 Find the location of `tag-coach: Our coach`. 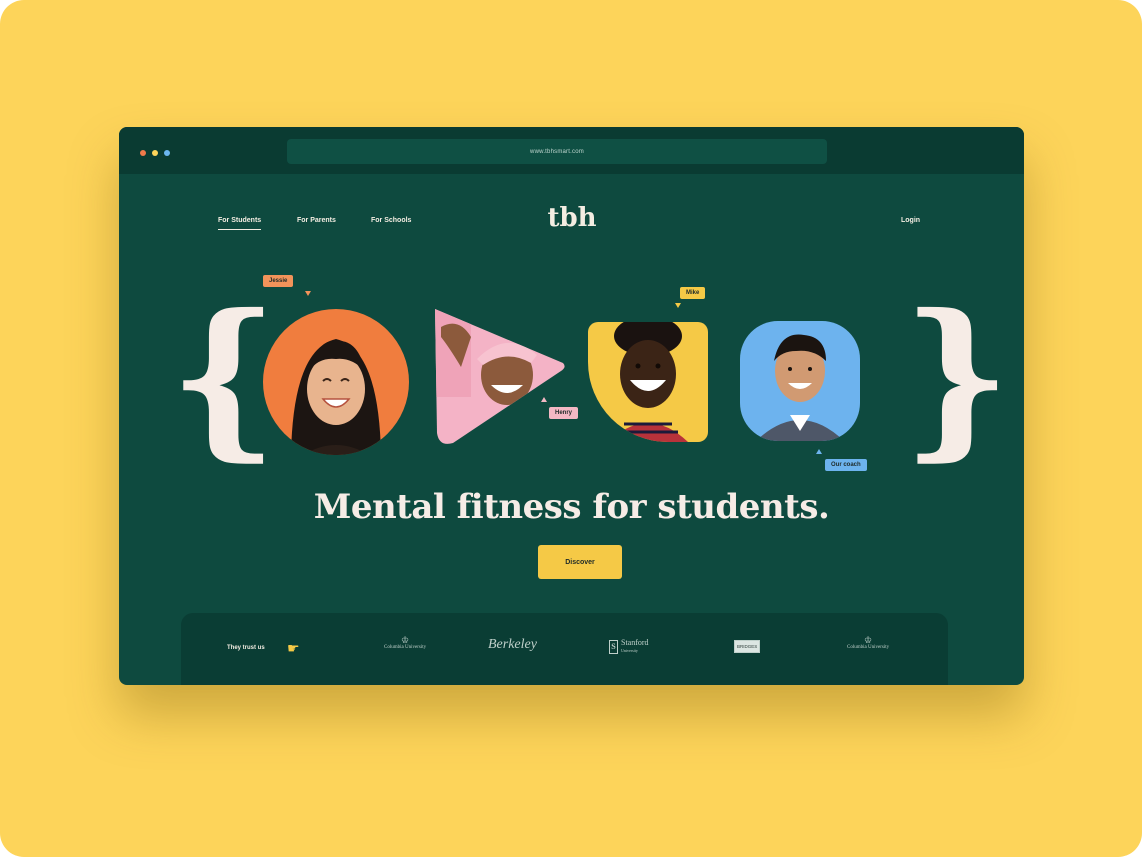

tag-coach: Our coach is located at coordinates (846, 465).